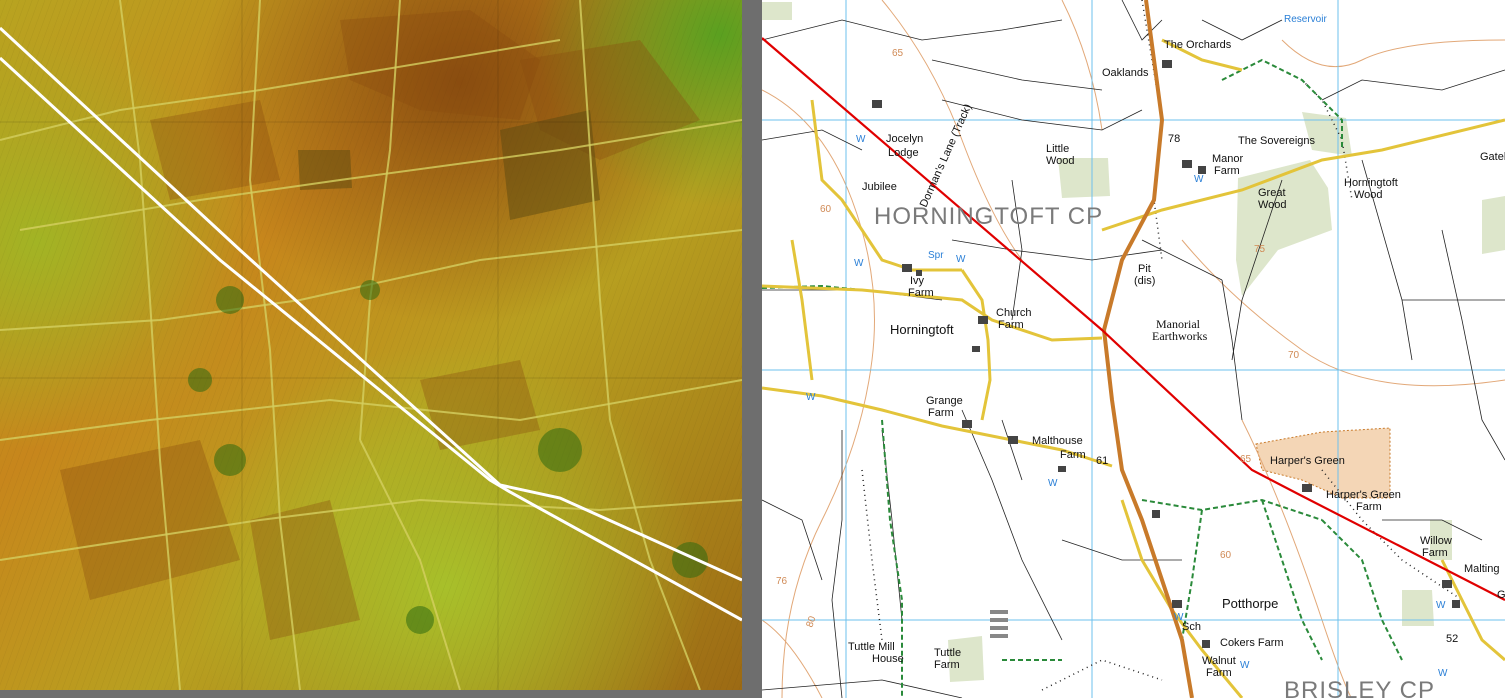  Describe the element at coordinates (1272, 205) in the screenshot. I see `label-great-wood: Wood` at that location.